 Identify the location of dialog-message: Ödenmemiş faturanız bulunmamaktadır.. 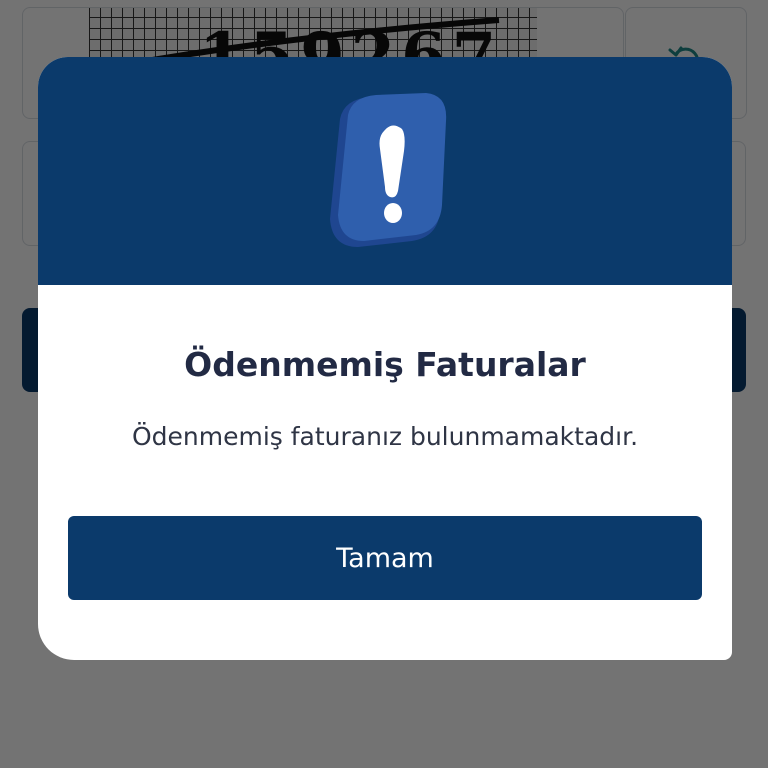
(385, 436).